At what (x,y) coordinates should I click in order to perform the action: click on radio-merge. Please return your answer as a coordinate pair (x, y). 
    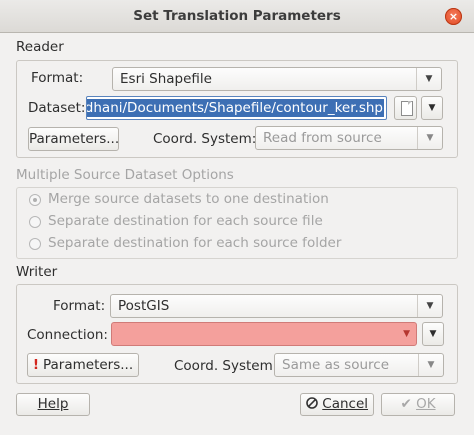
    Looking at the image, I should click on (35, 200).